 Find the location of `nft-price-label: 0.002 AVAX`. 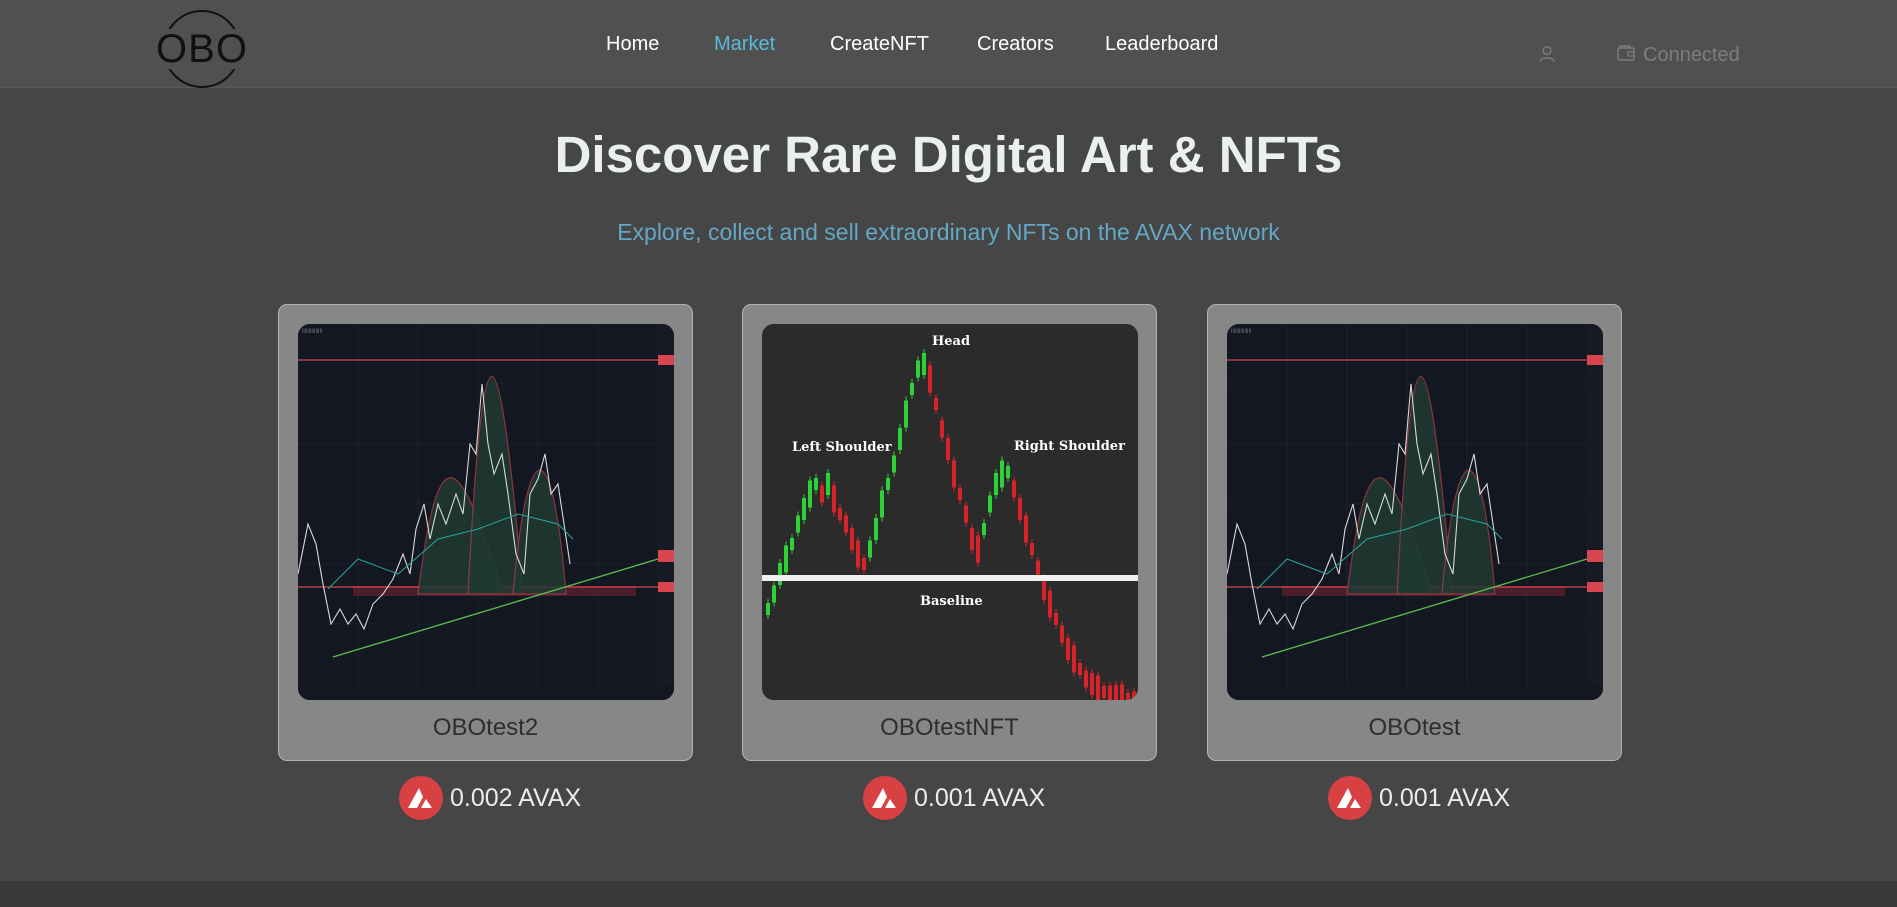

nft-price-label: 0.002 AVAX is located at coordinates (516, 797).